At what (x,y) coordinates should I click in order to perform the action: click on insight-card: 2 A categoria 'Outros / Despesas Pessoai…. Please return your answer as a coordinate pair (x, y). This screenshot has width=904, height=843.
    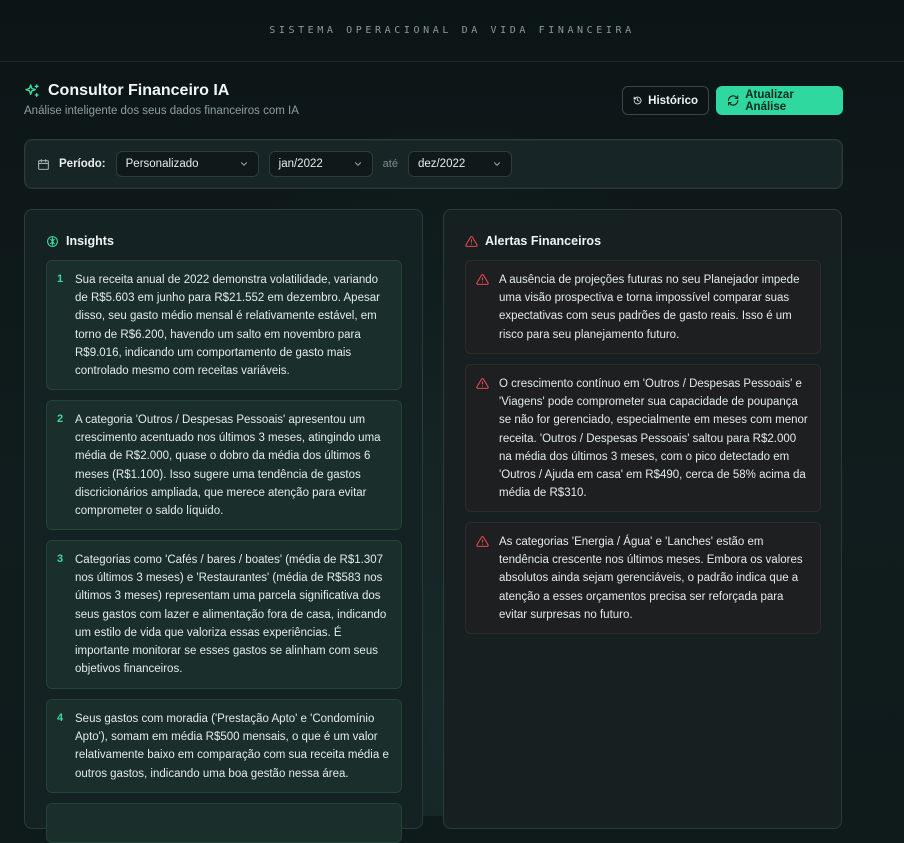
    Looking at the image, I should click on (224, 465).